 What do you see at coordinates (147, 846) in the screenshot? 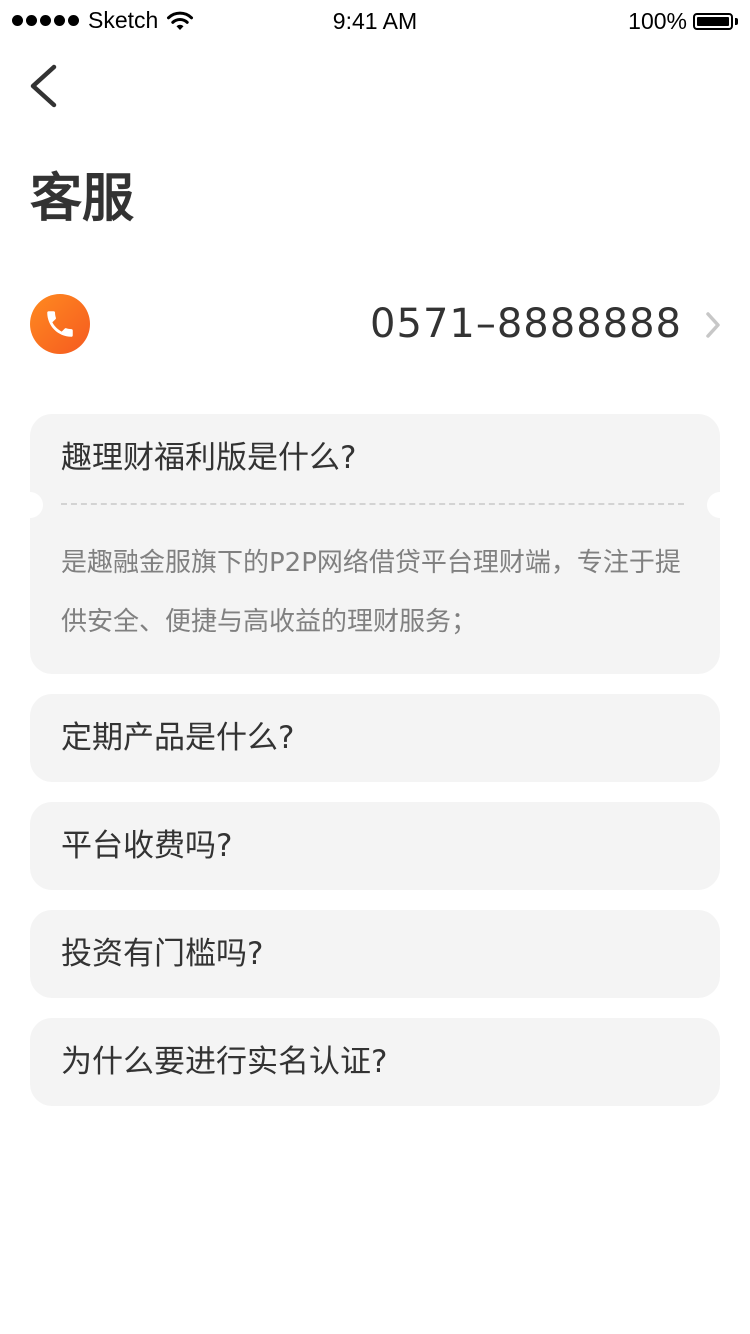
I see `faq-question: 平台收费吗?` at bounding box center [147, 846].